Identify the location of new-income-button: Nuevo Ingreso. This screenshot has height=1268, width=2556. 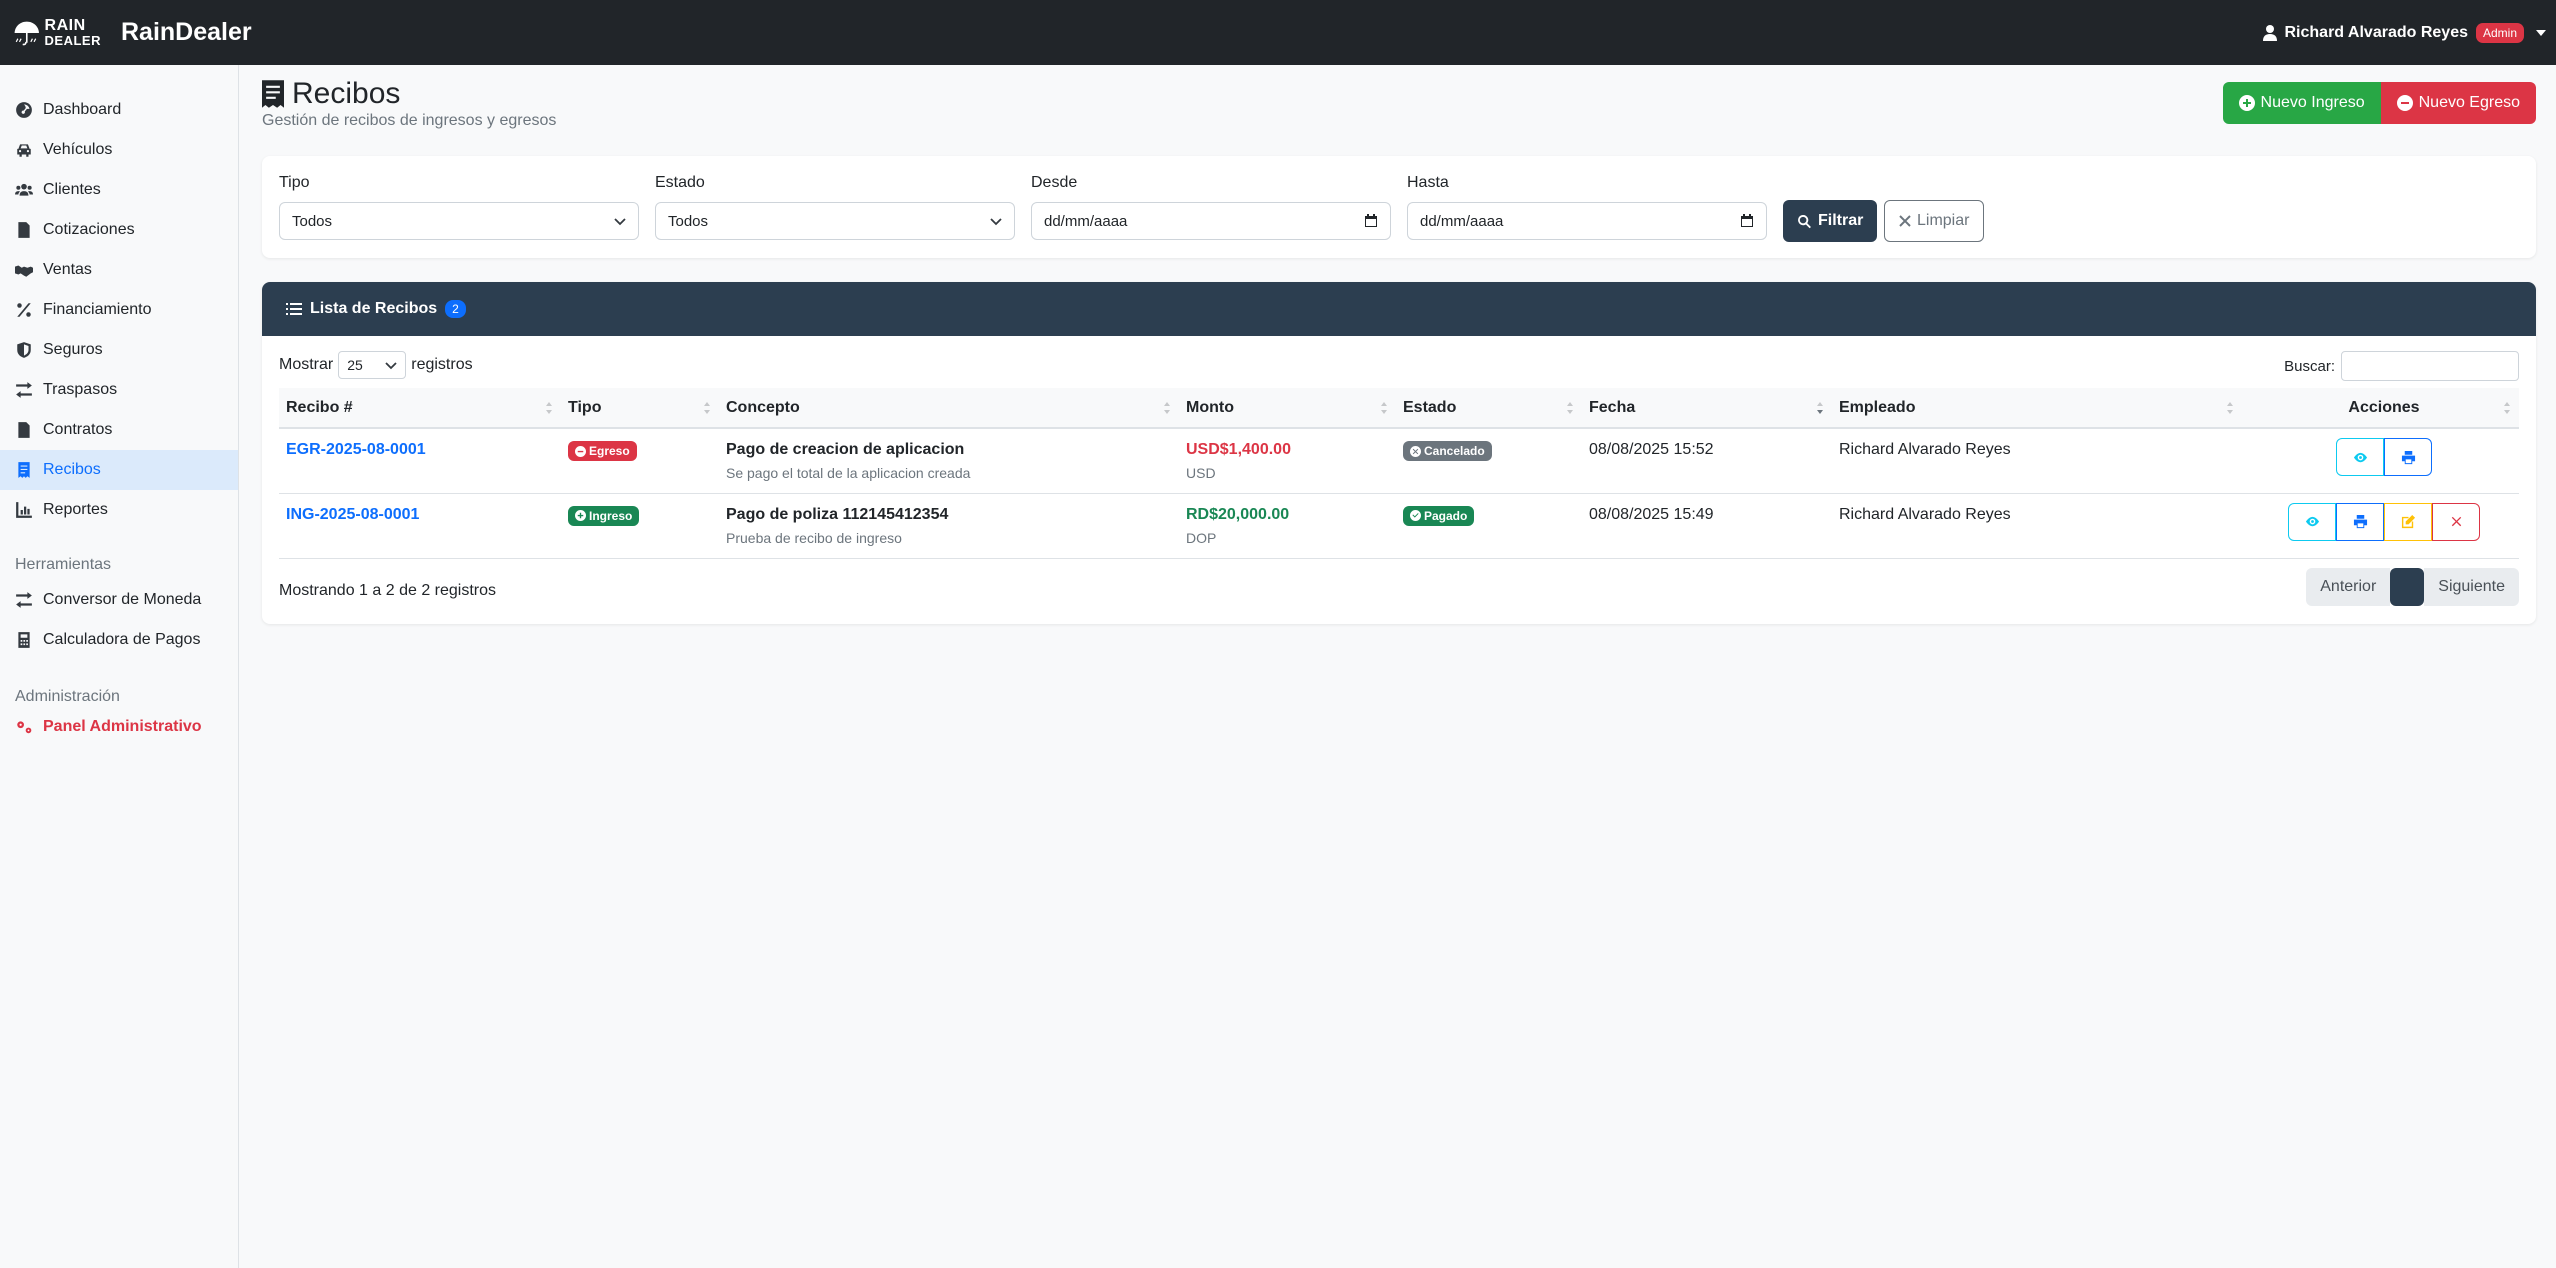
(2301, 103).